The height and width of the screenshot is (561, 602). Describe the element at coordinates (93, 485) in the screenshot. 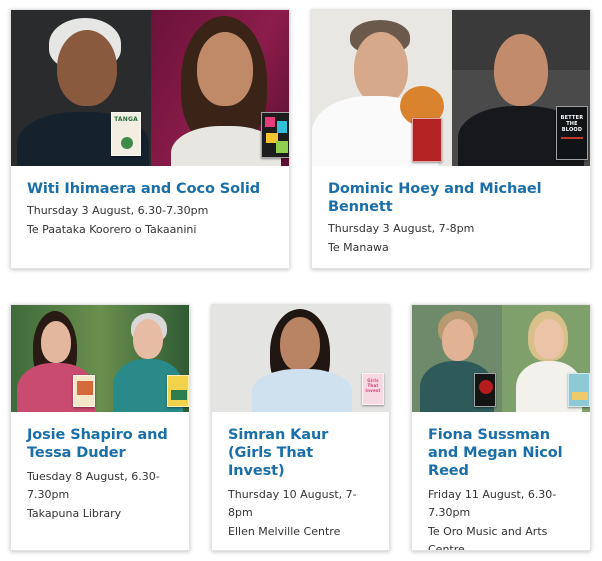

I see `event-date: Tuesday 8 August, 6.30-7.30pm` at that location.